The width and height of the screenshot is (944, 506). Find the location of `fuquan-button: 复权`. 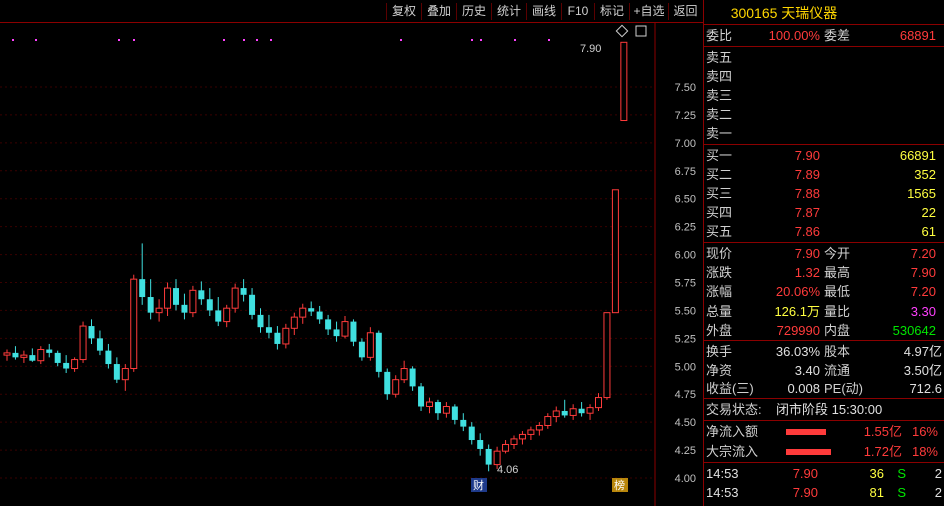

fuquan-button: 复权 is located at coordinates (403, 11).